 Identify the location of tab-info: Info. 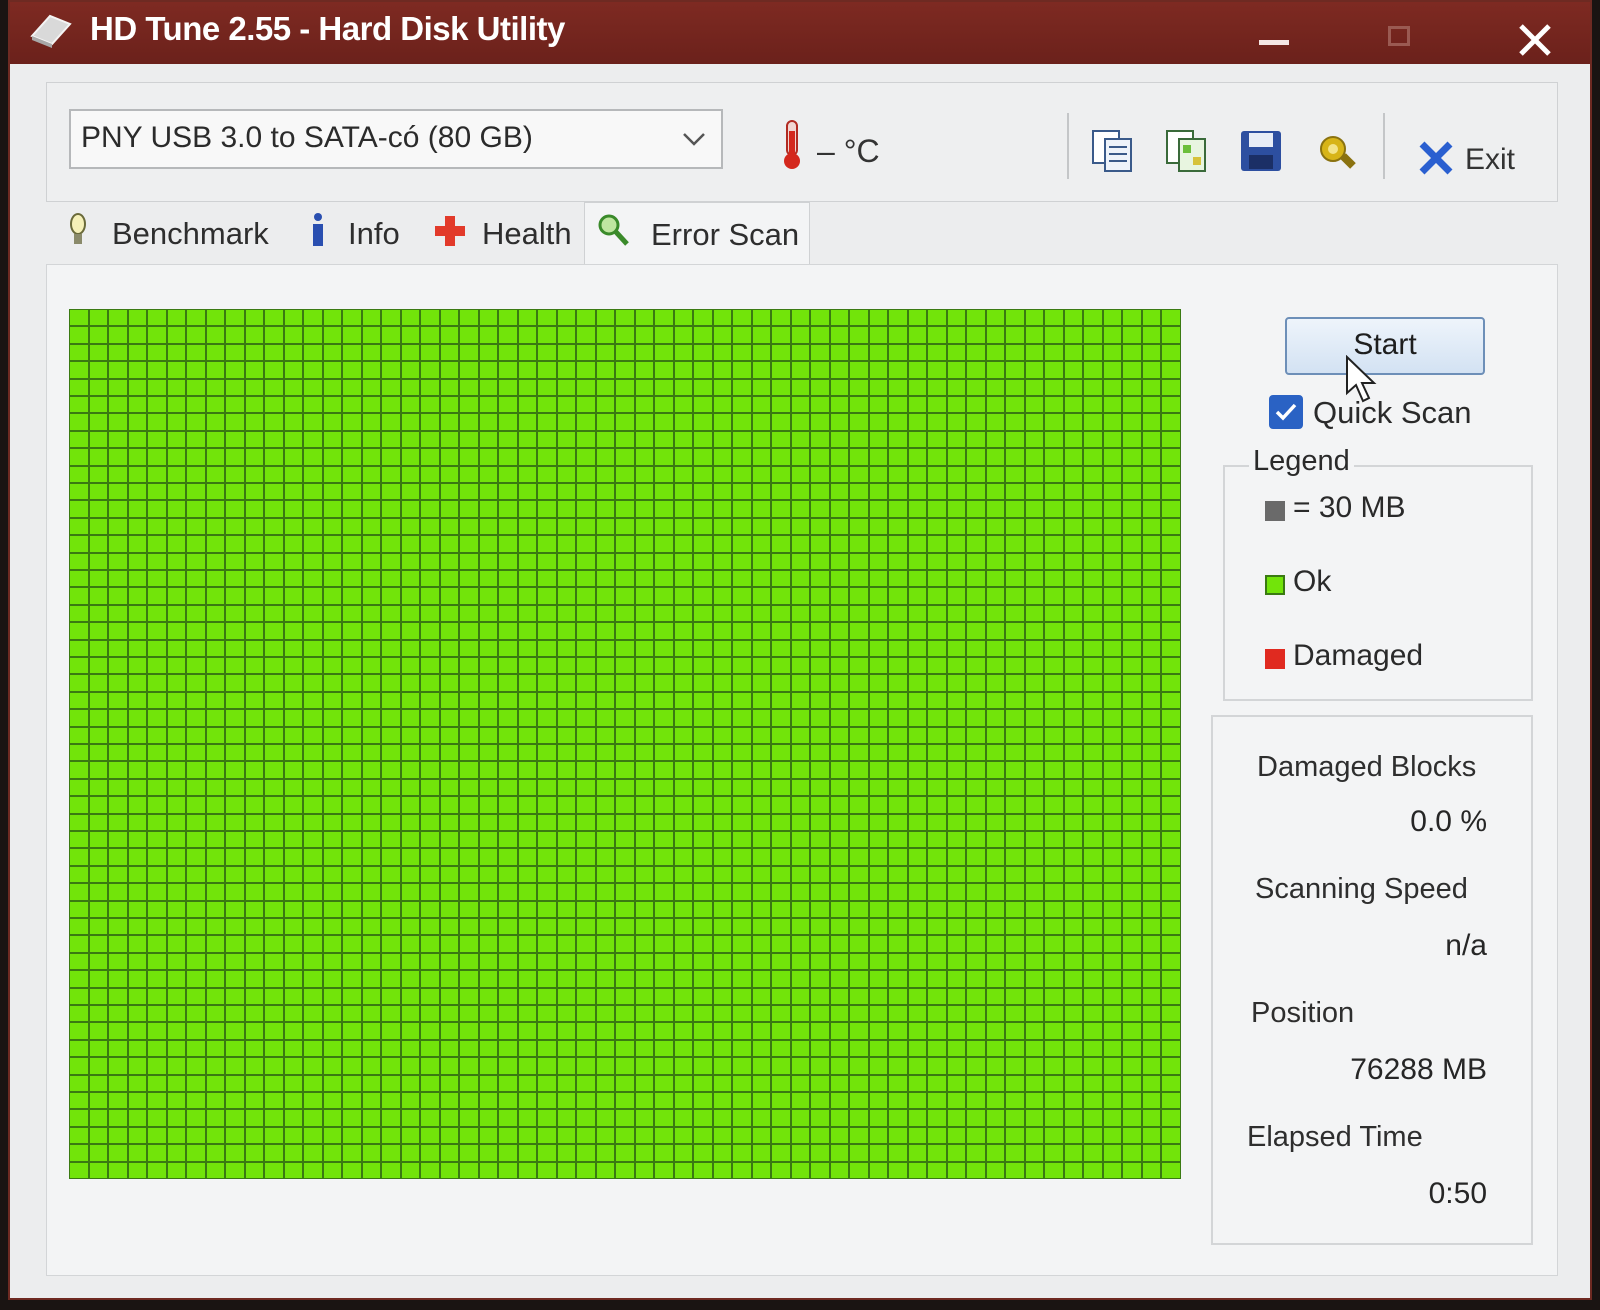
(355, 233).